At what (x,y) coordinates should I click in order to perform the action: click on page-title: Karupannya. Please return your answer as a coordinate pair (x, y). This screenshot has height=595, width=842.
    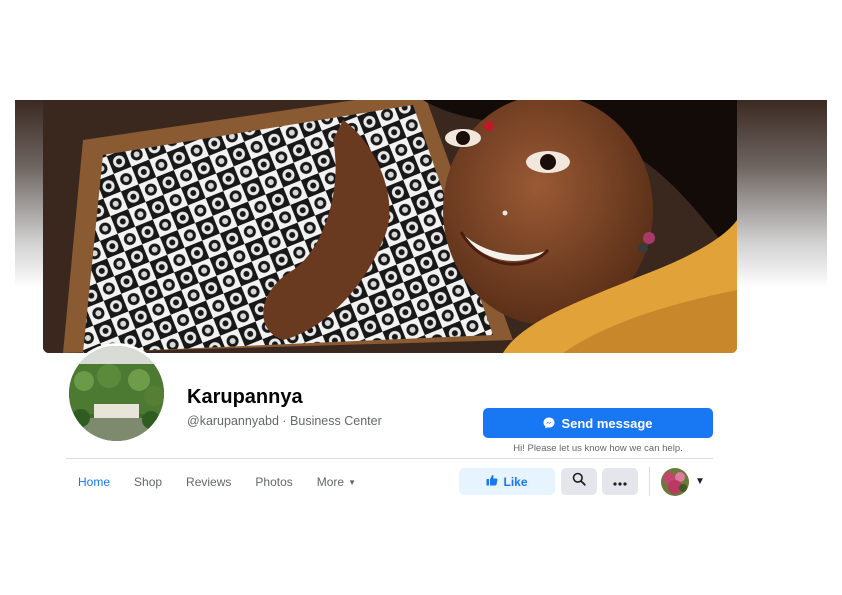
    Looking at the image, I should click on (245, 397).